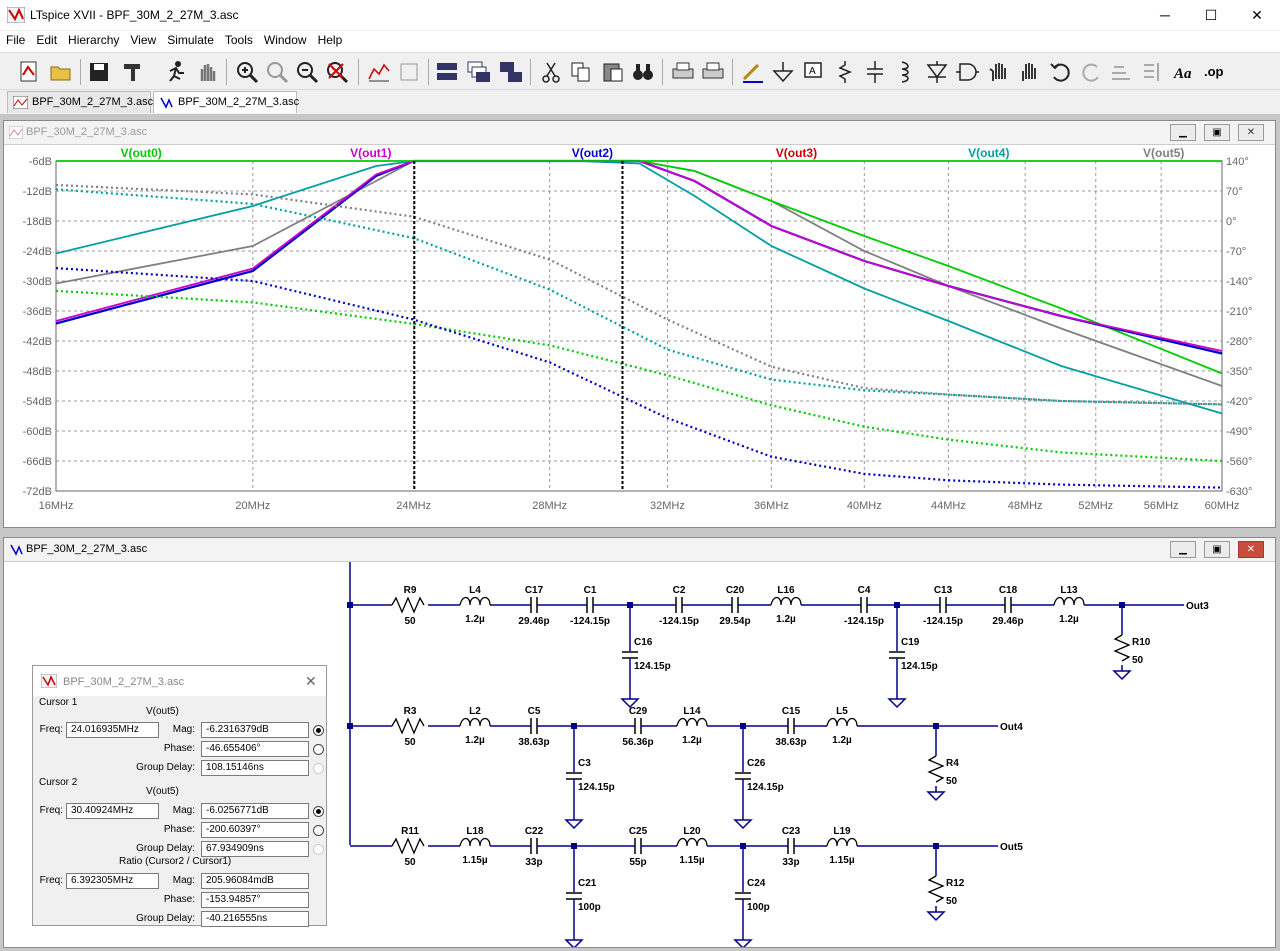 This screenshot has height=951, width=1280. Describe the element at coordinates (51, 880) in the screenshot. I see `ratio-freq-label: Freq:` at that location.